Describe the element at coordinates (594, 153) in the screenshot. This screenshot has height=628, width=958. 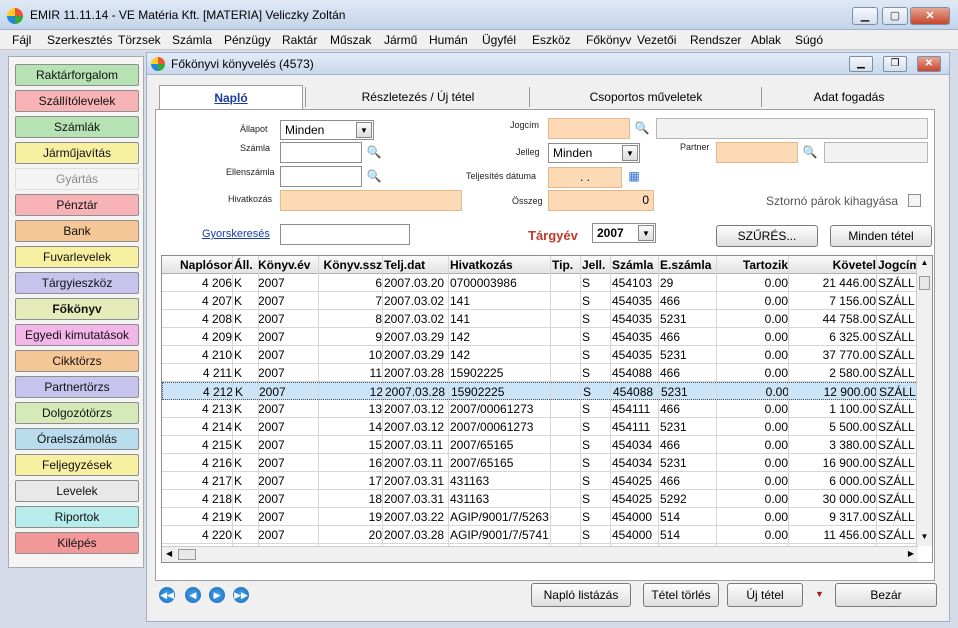
I see `jelleg-select: Minden ▼` at that location.